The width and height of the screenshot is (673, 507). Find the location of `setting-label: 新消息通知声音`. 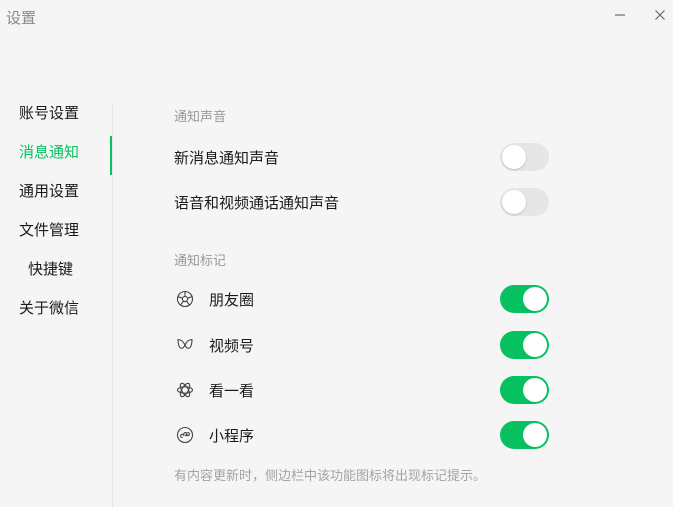

setting-label: 新消息通知声音 is located at coordinates (227, 158).